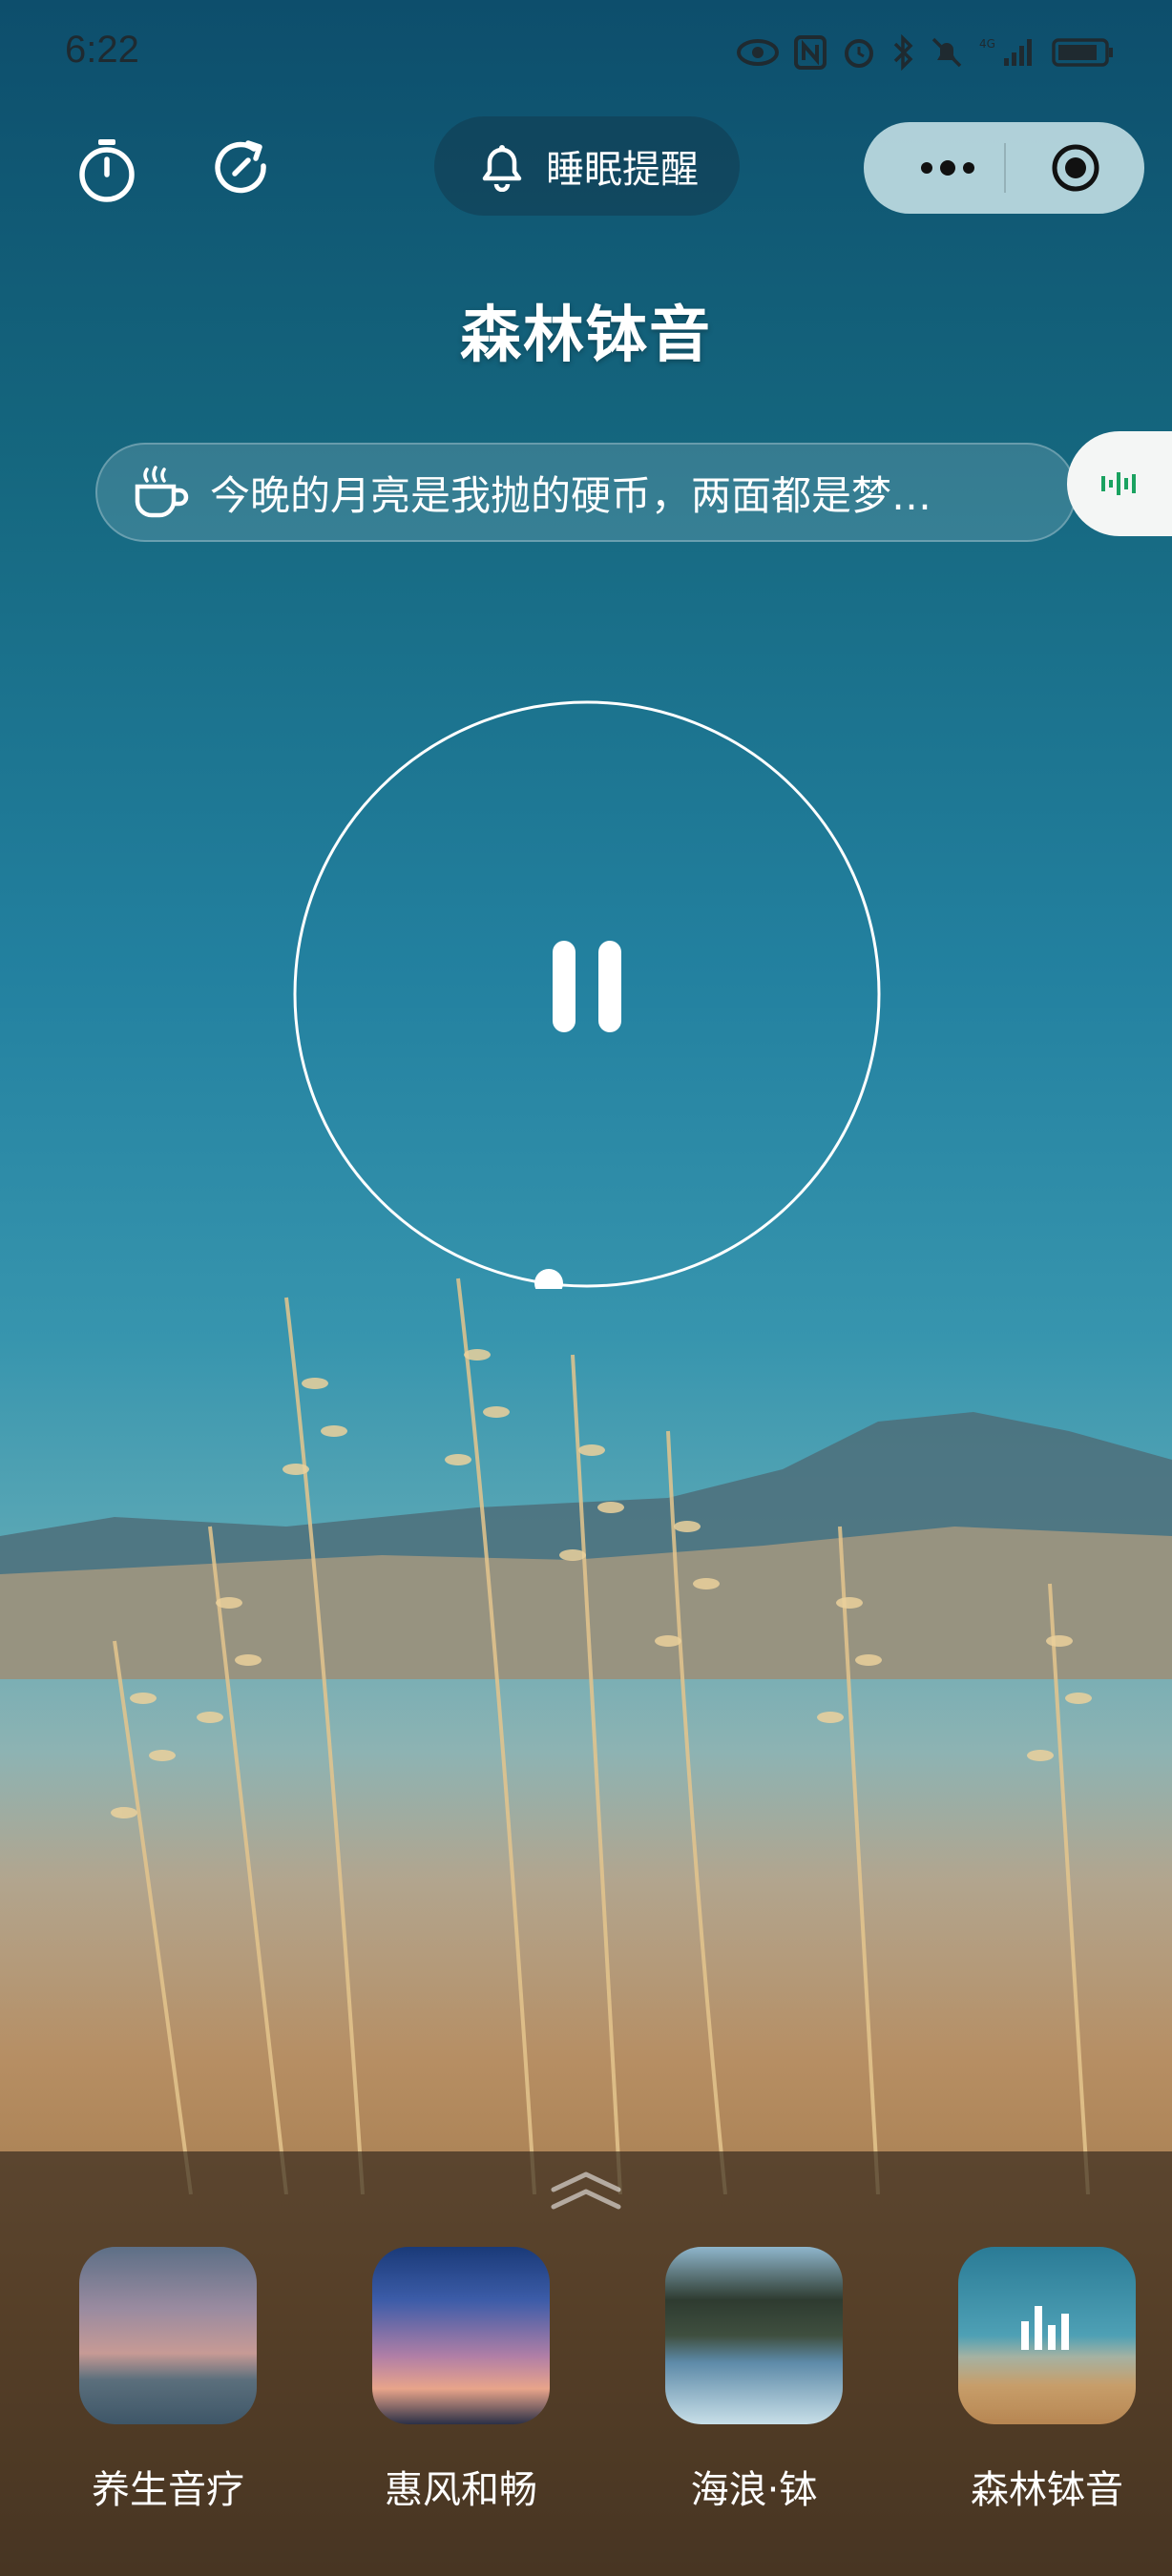  Describe the element at coordinates (168, 2490) in the screenshot. I see `scene-label: 养生音疗` at that location.